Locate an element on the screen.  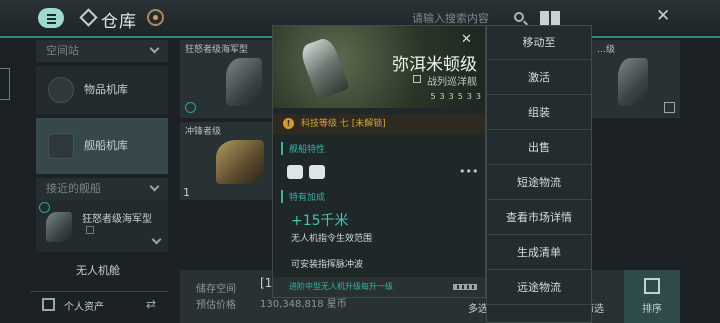
generate-list-button: 生成清单 is located at coordinates (539, 253).